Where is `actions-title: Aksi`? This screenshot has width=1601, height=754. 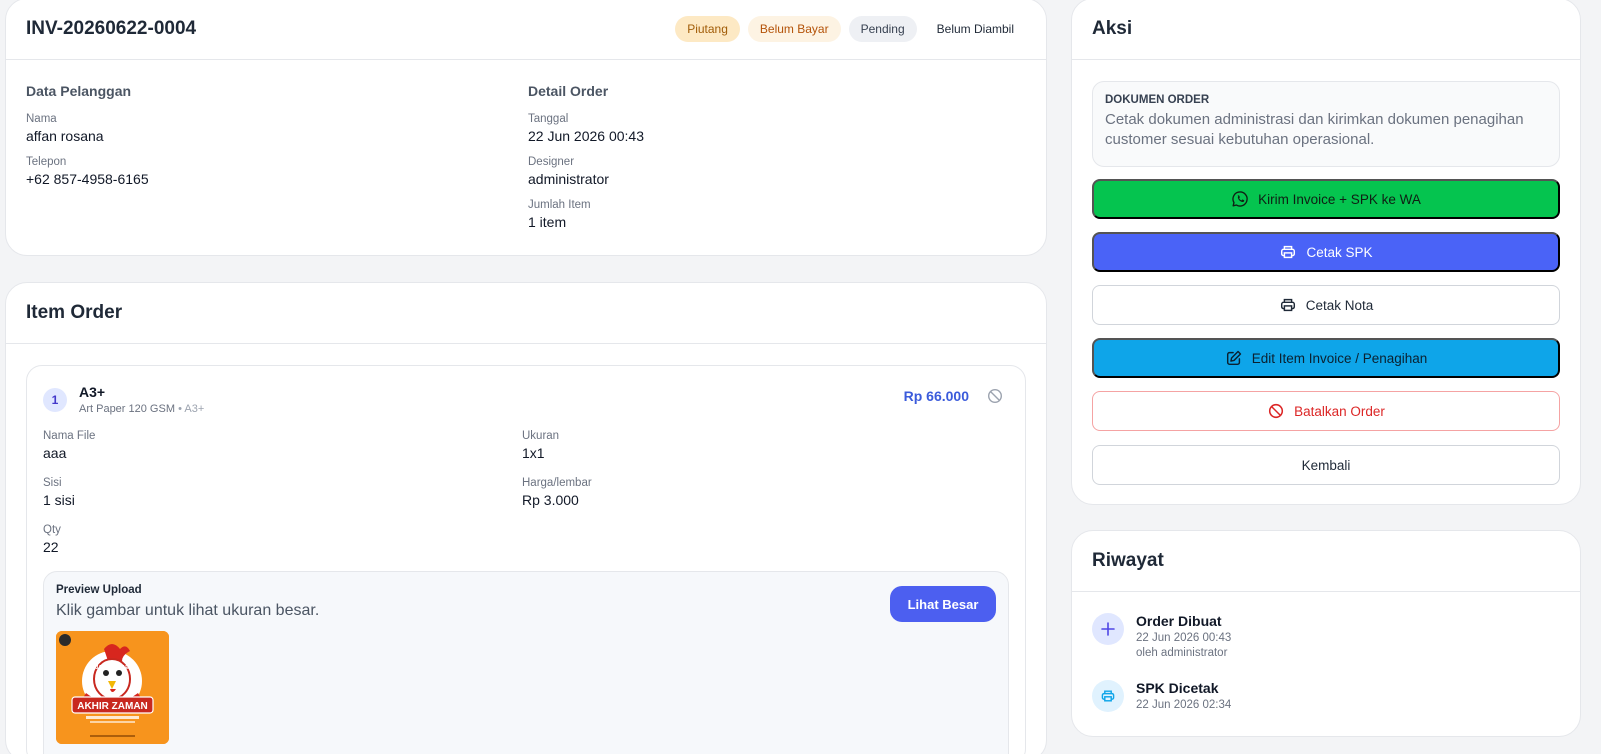 actions-title: Aksi is located at coordinates (1112, 28).